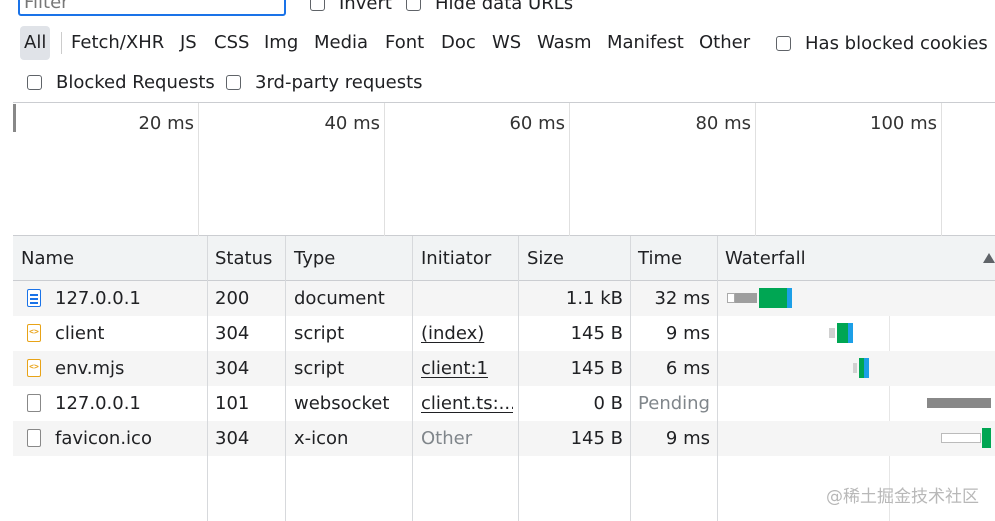  Describe the element at coordinates (467, 368) in the screenshot. I see `cell-initiator: client:1` at that location.